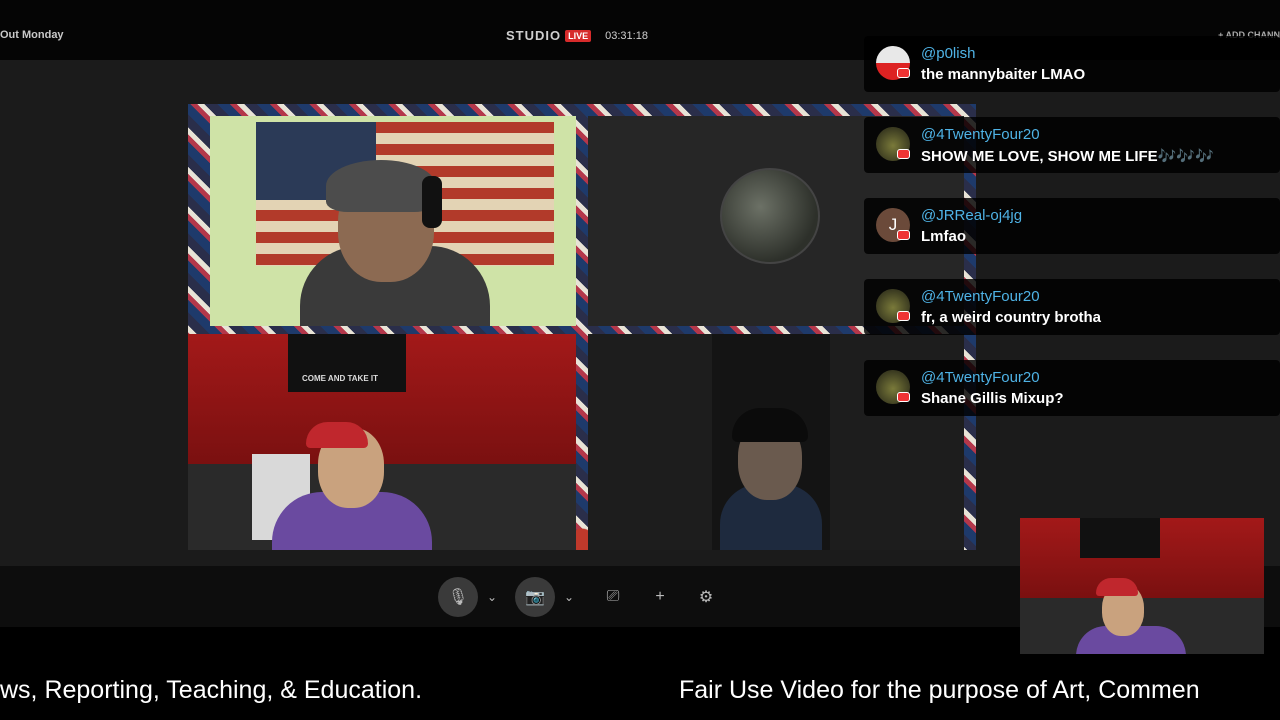 The height and width of the screenshot is (720, 1280). I want to click on wall-banner: COME AND TAKE IT, so click(347, 363).